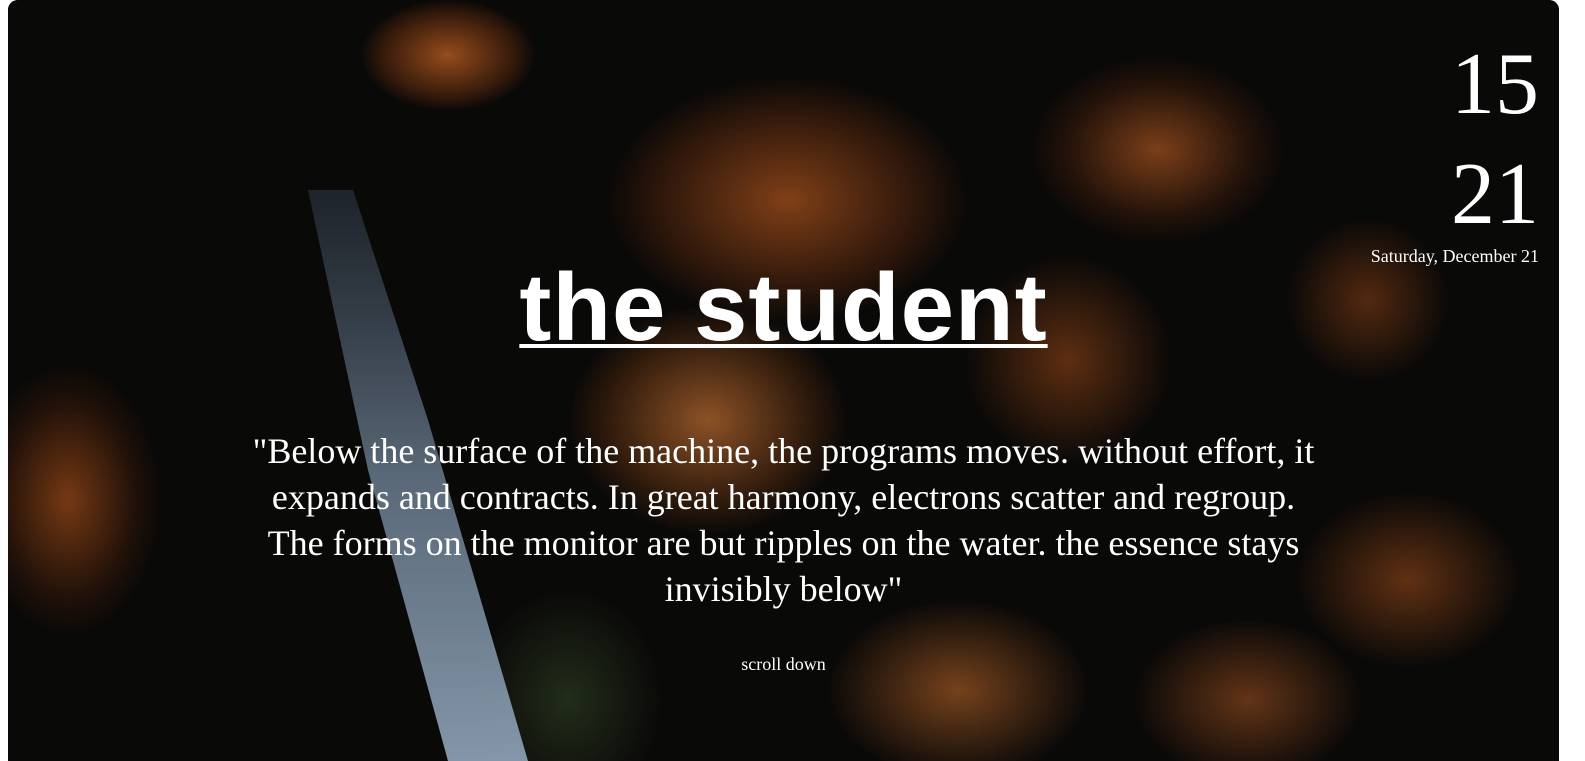 Image resolution: width=1585 pixels, height=761 pixels. Describe the element at coordinates (1495, 84) in the screenshot. I see `clock-hours: 15` at that location.